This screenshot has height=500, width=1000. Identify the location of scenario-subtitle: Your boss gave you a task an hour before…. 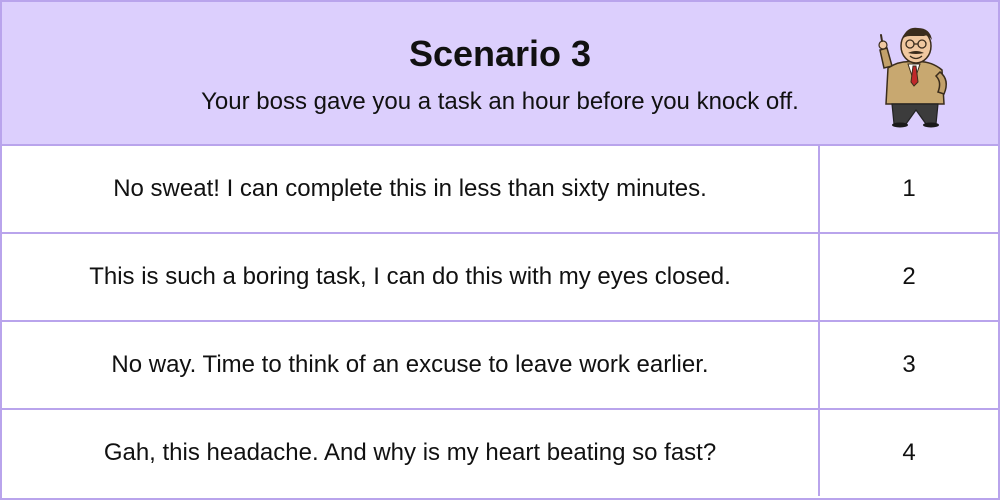
(500, 101).